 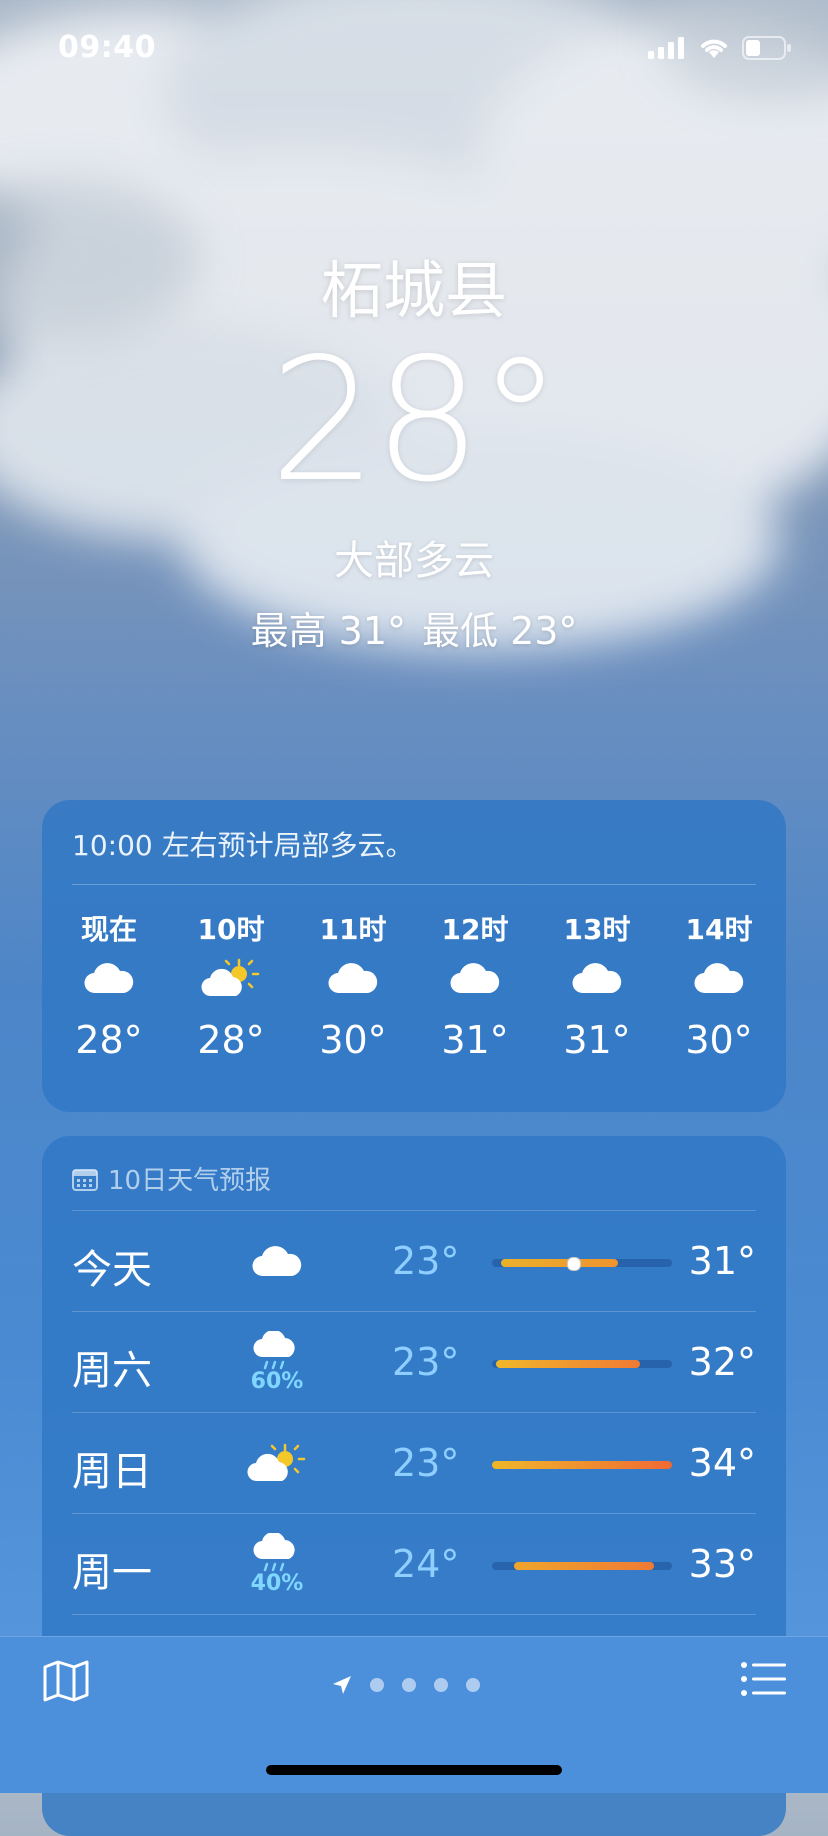 I want to click on hour-label: 现在, so click(x=108, y=929).